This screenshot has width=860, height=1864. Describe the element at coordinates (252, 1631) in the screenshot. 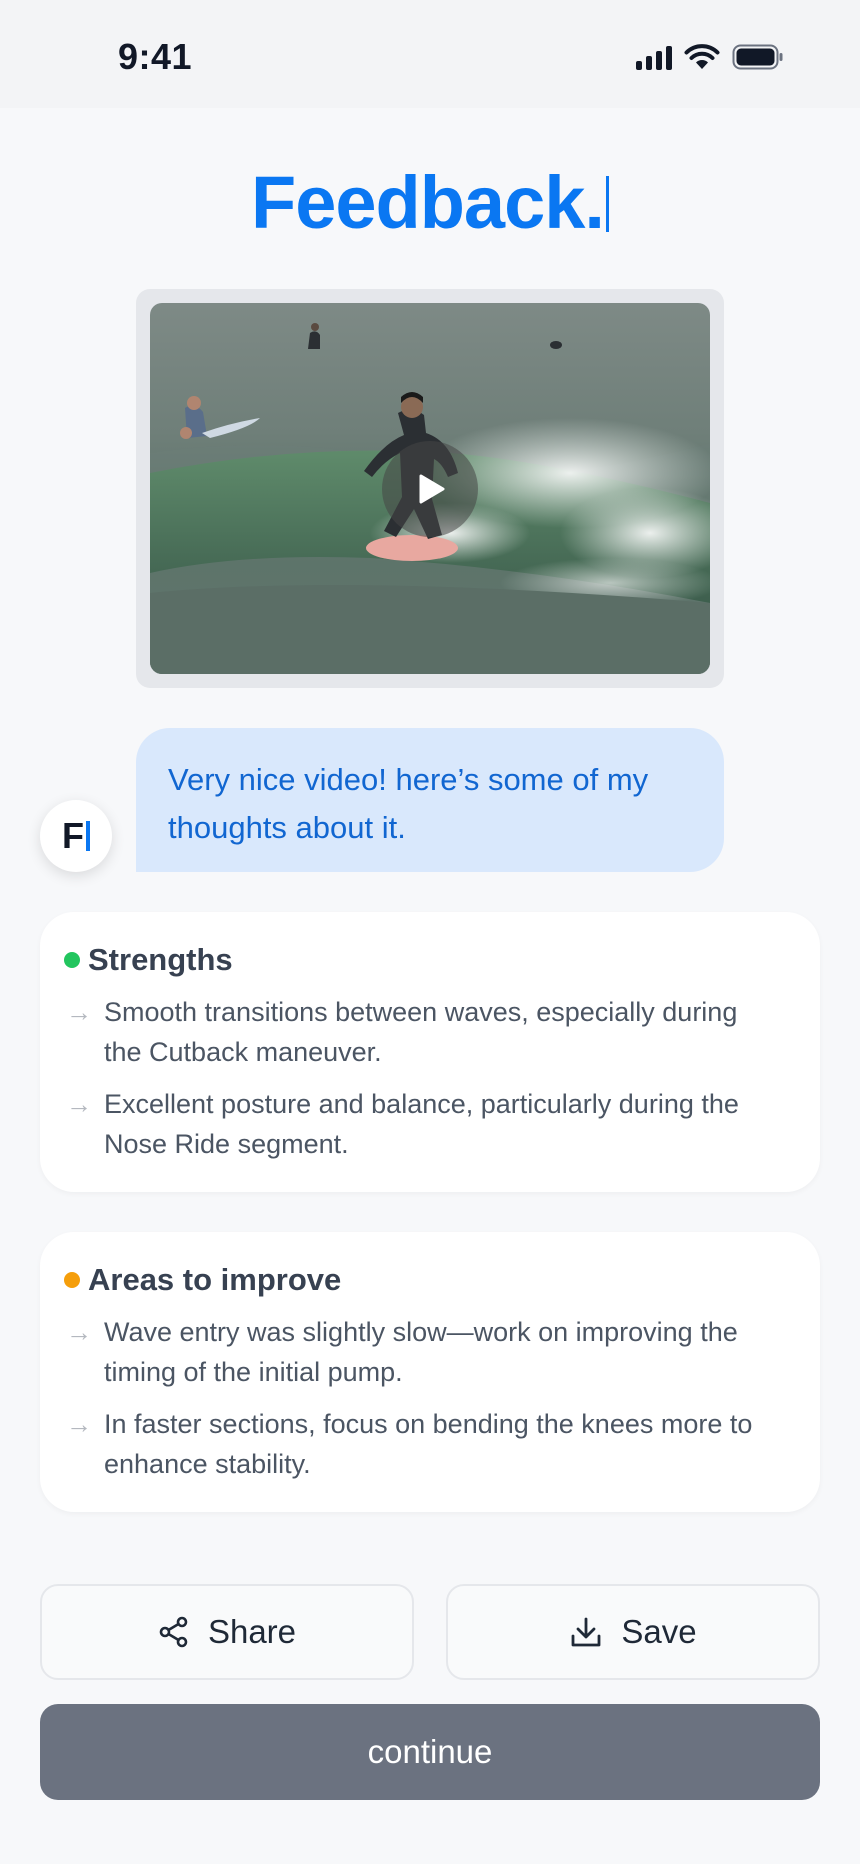

I see `share-label: Share` at that location.